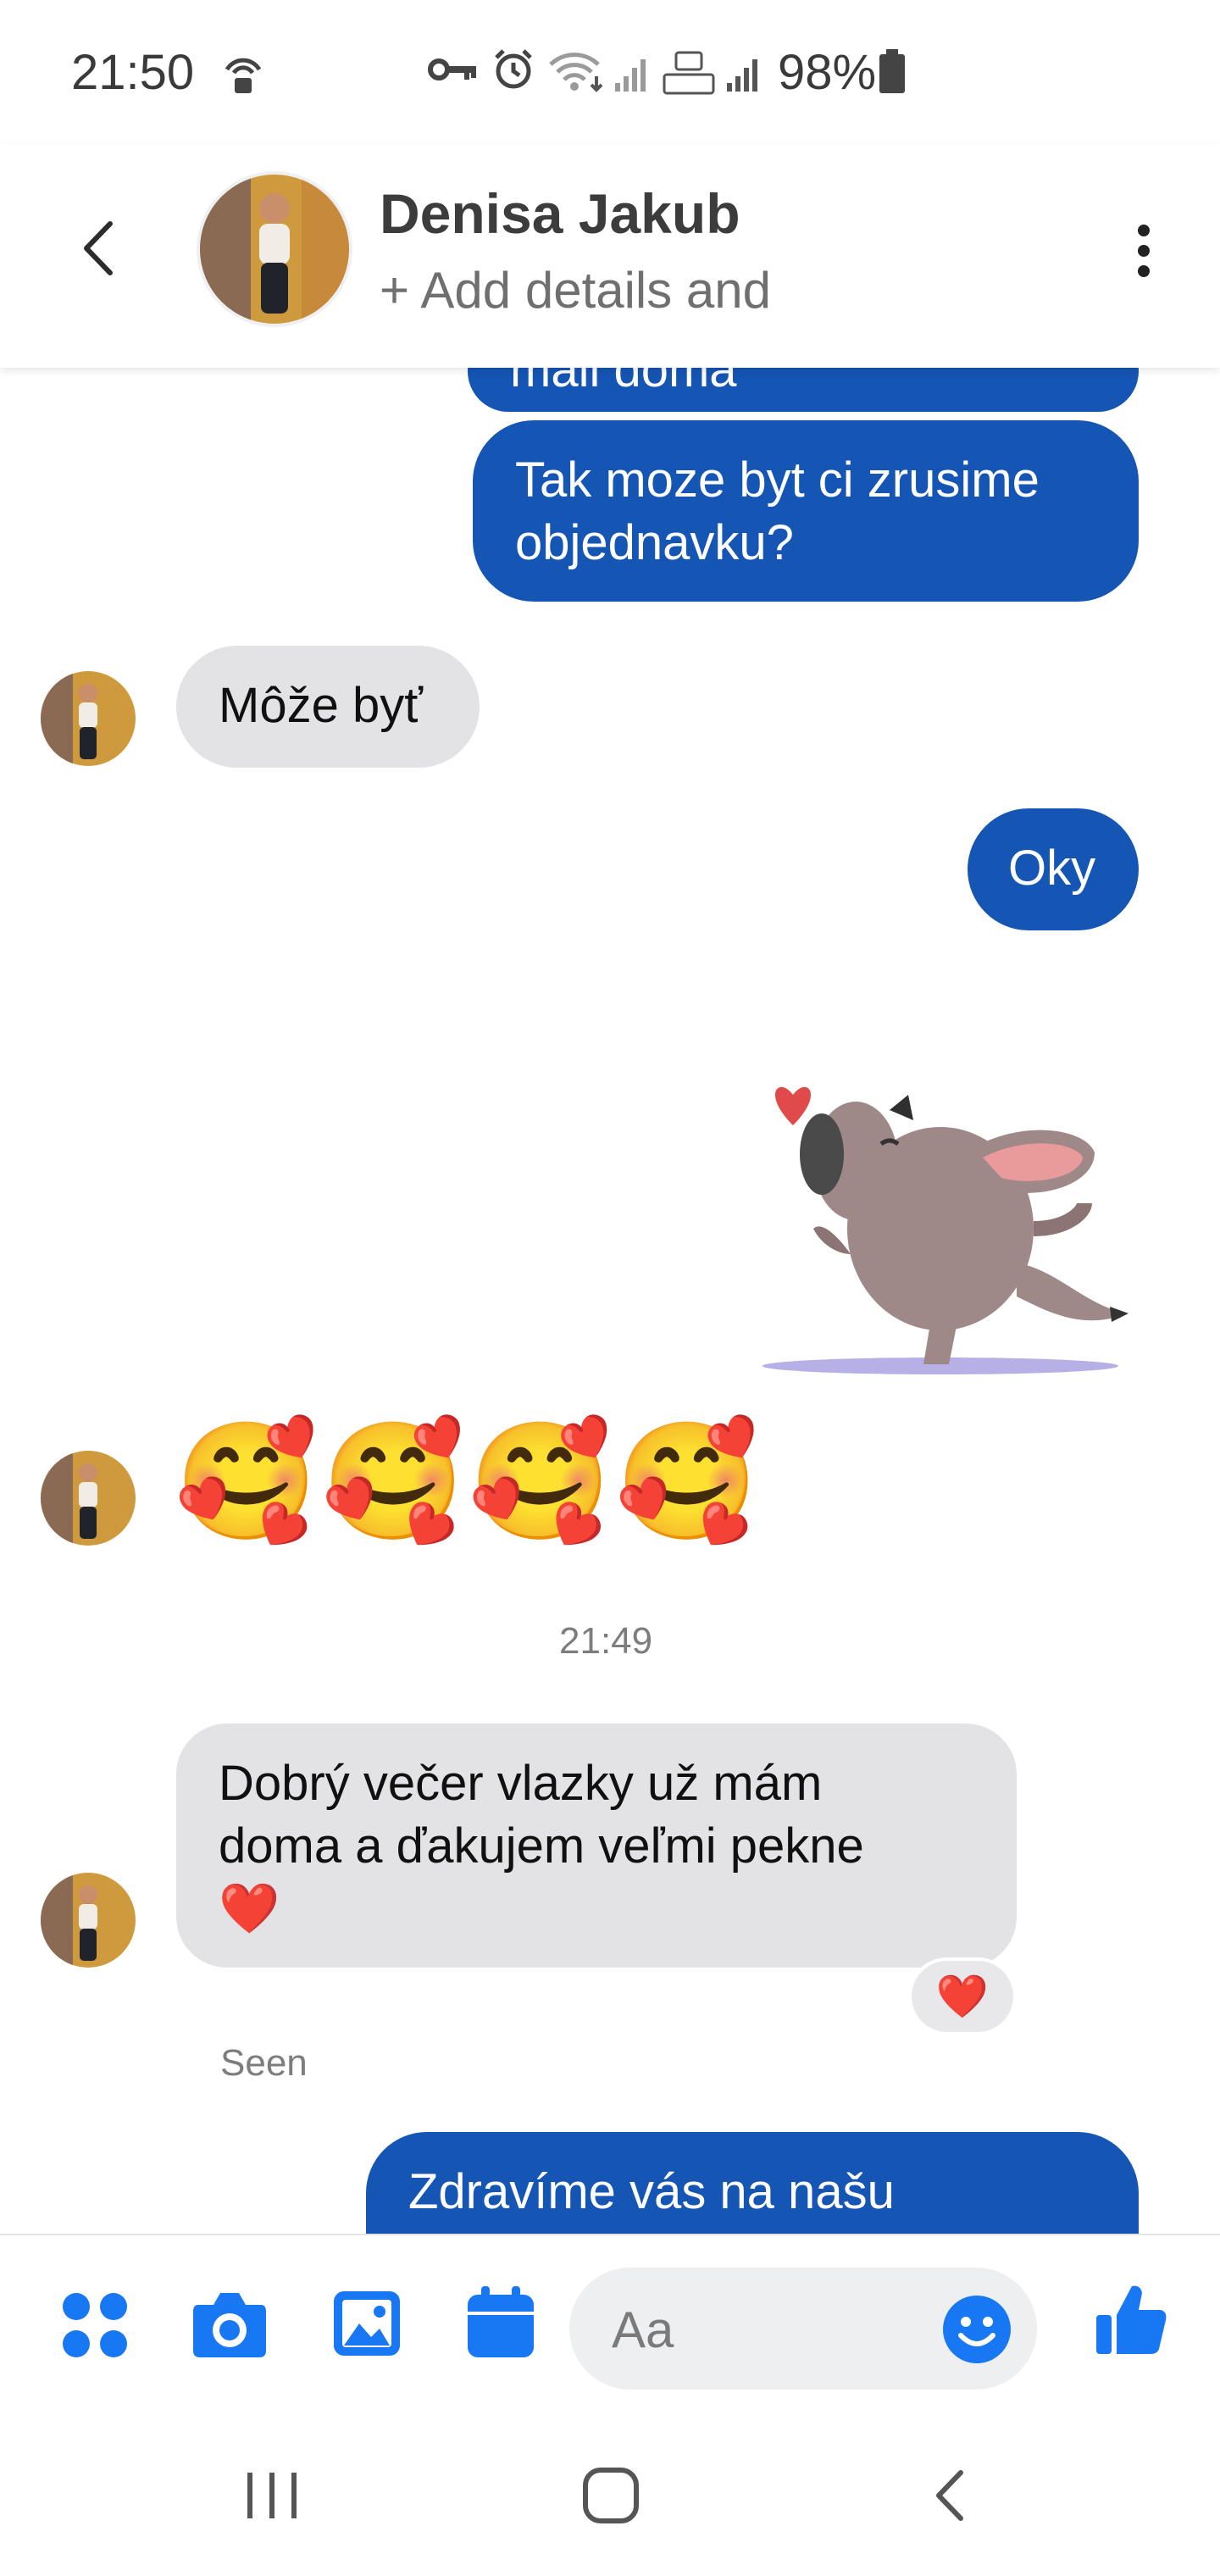 The image size is (1220, 2576). Describe the element at coordinates (500, 2322) in the screenshot. I see `calendar-icon` at that location.